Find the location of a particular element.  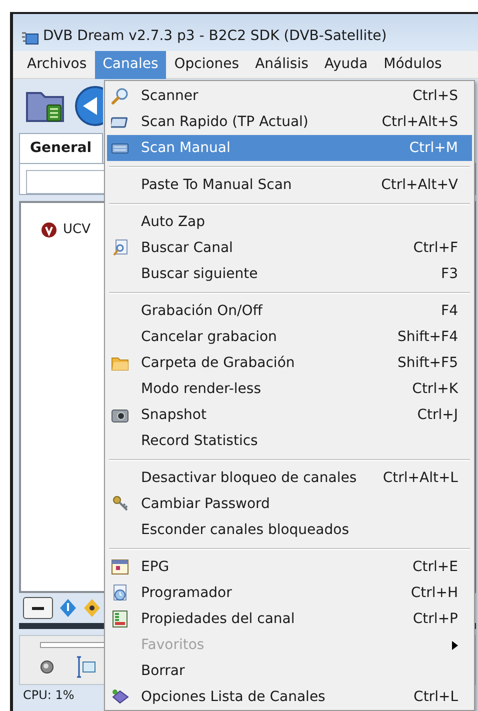

window-title: DVB Dream v2.7.3 p3 - B2C2 SDK (DVB-Satellite) is located at coordinates (215, 36).